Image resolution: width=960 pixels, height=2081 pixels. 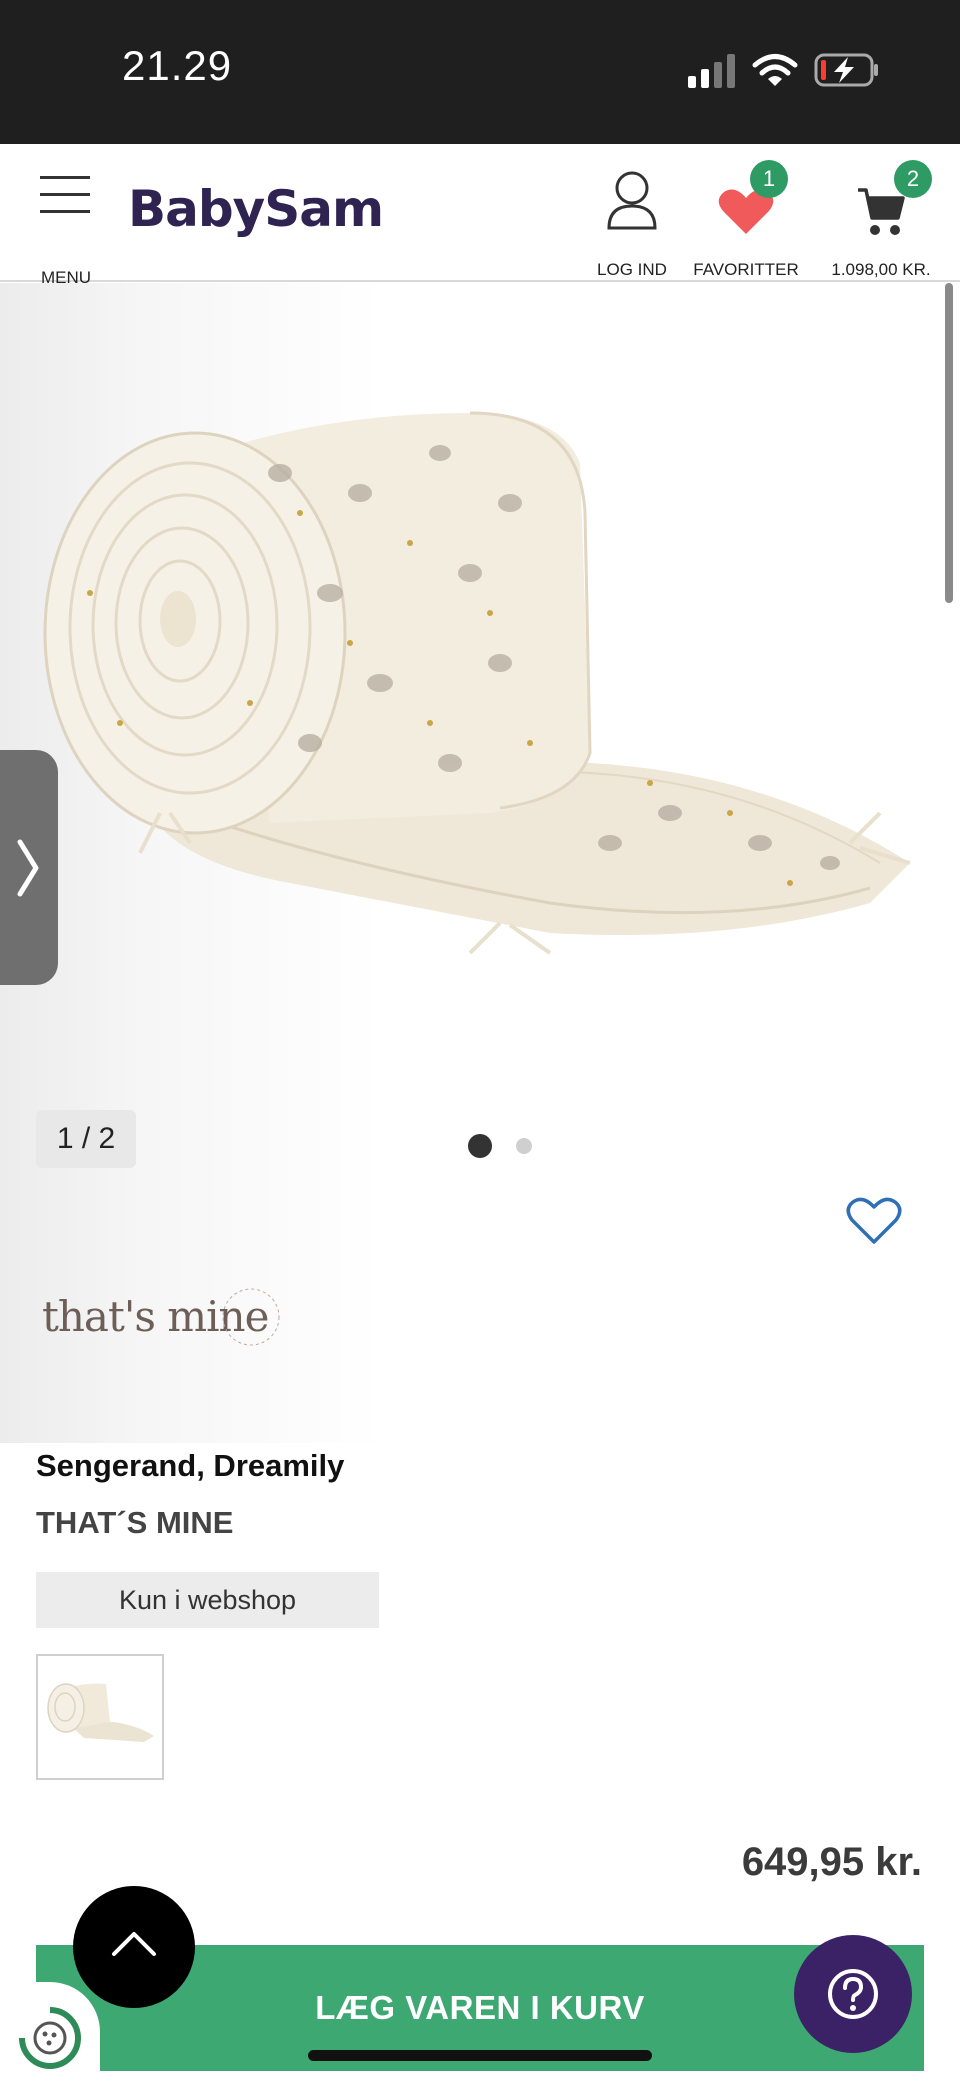 I want to click on favorites-button: 1 FAVORITTER, so click(x=746, y=219).